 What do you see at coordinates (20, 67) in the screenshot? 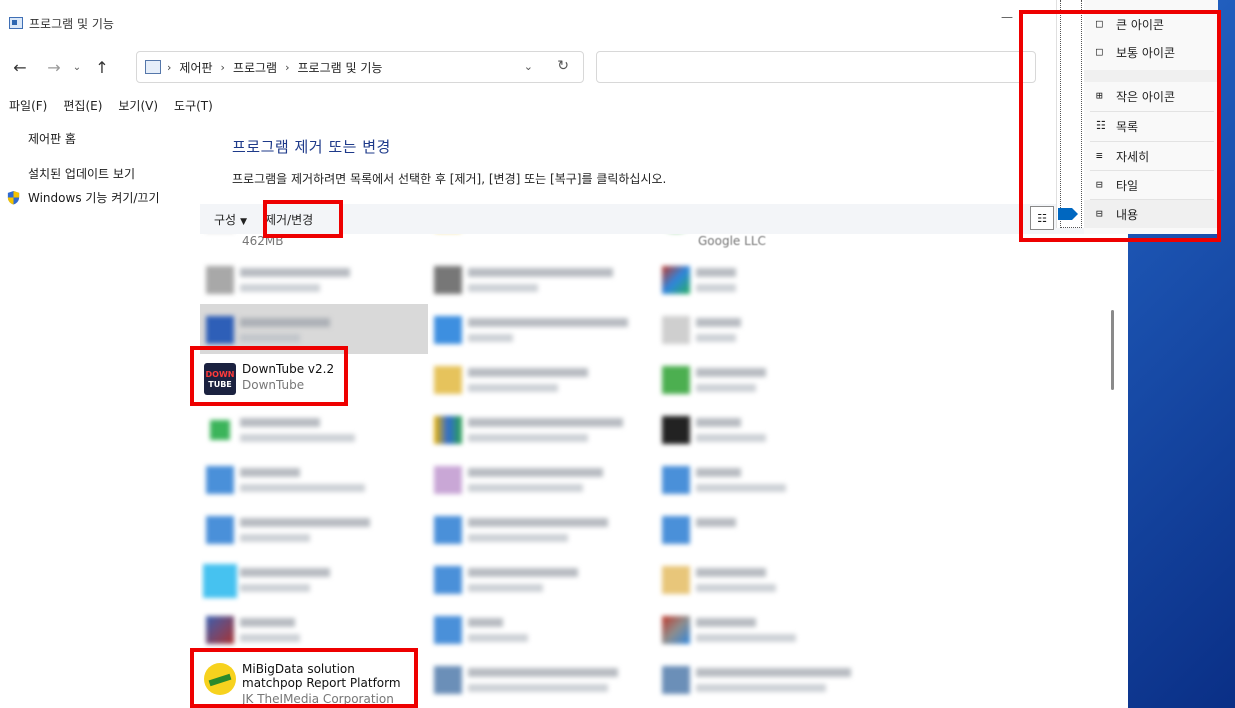
I see `back-arrow-icon: ←` at bounding box center [20, 67].